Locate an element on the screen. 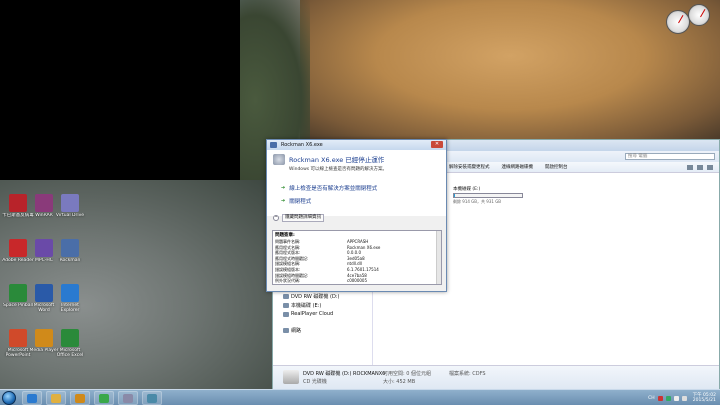  kaspersky-icon is located at coordinates (18, 203).